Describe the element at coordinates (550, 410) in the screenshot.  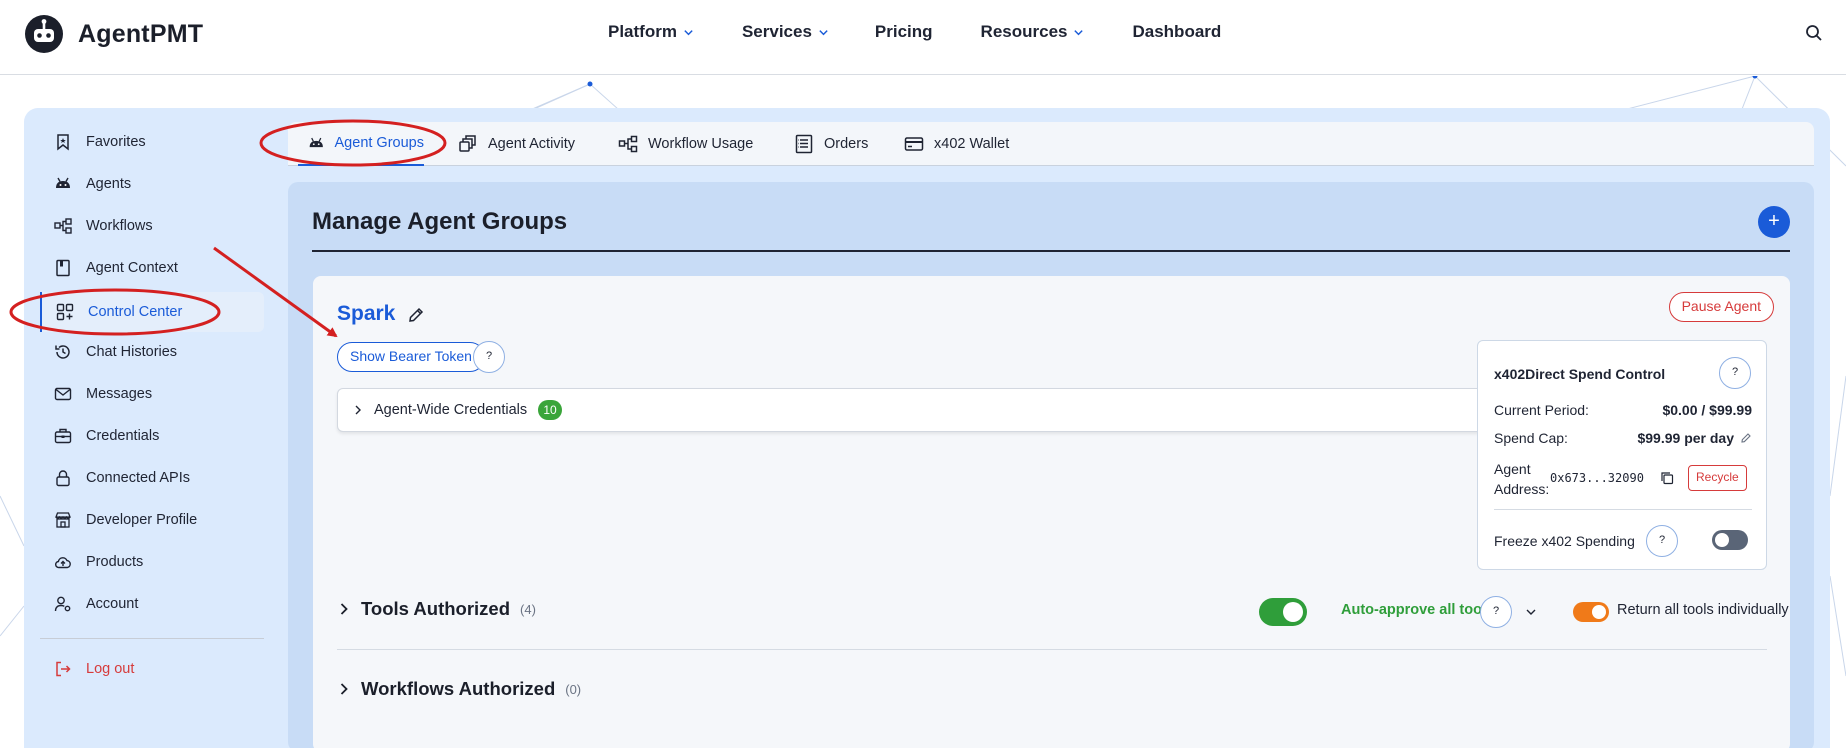
I see `credentials-count-badge: 10` at that location.